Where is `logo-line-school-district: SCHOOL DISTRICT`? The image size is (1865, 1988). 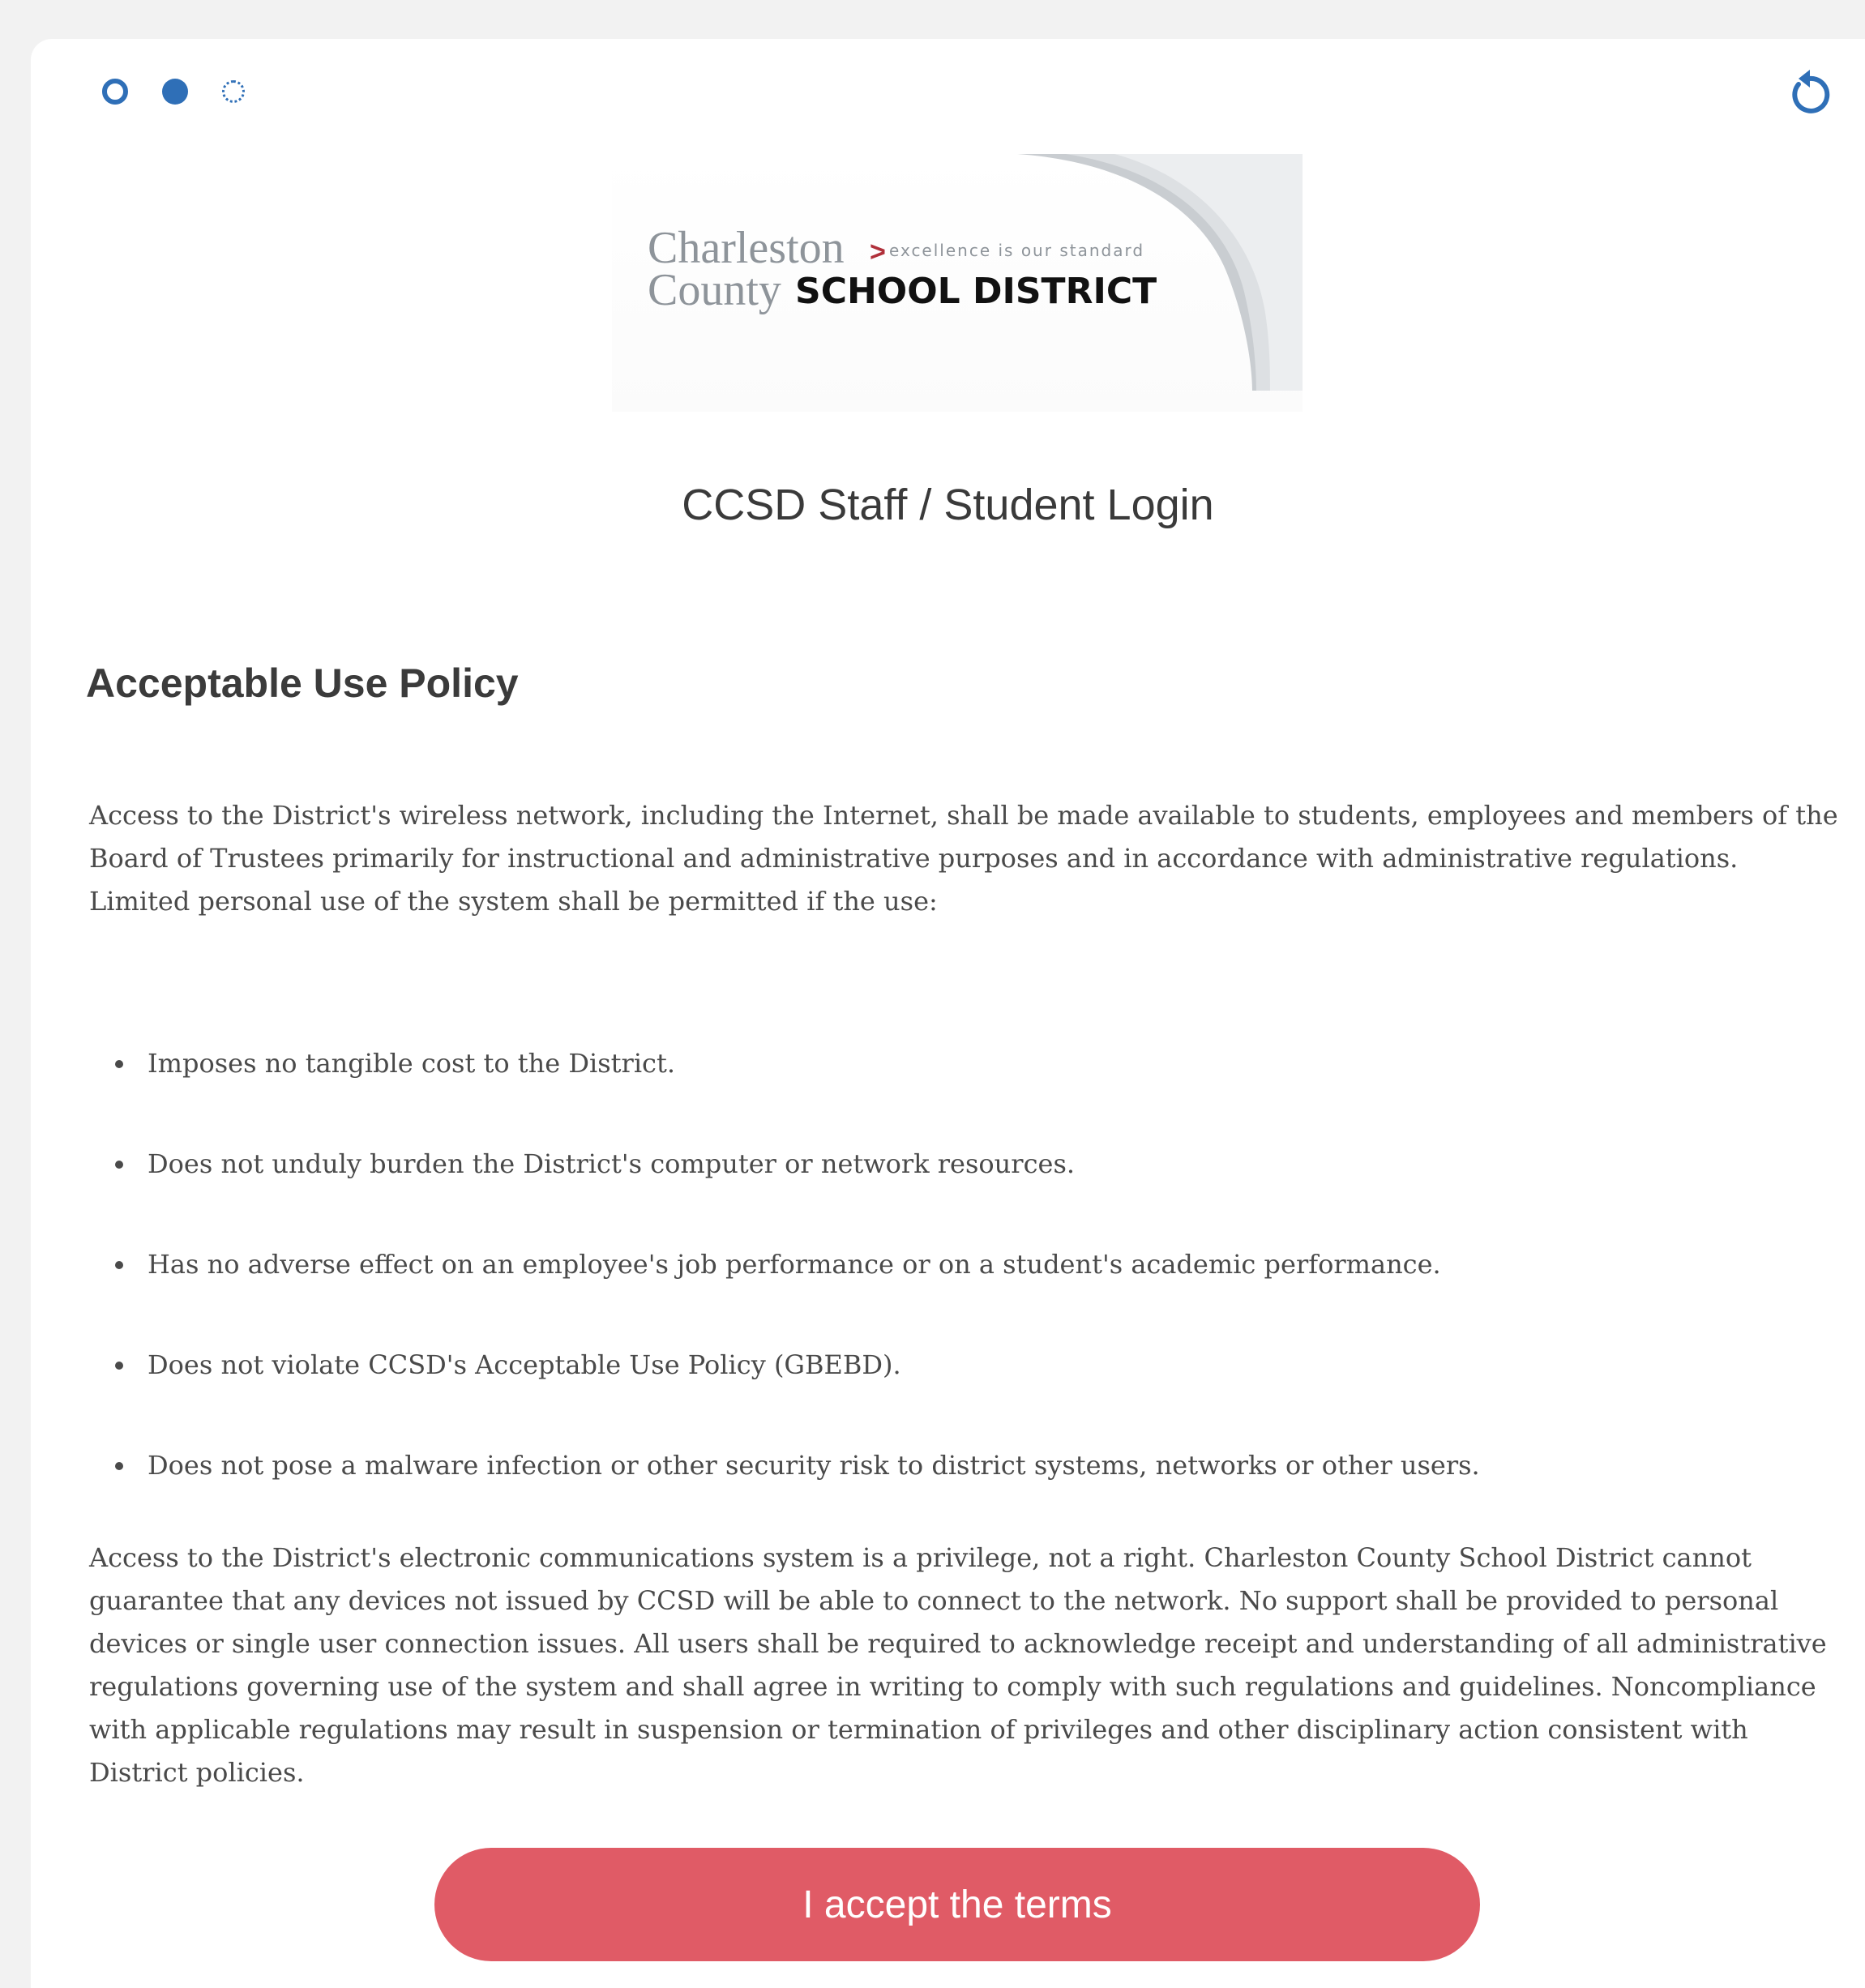 logo-line-school-district: SCHOOL DISTRICT is located at coordinates (976, 291).